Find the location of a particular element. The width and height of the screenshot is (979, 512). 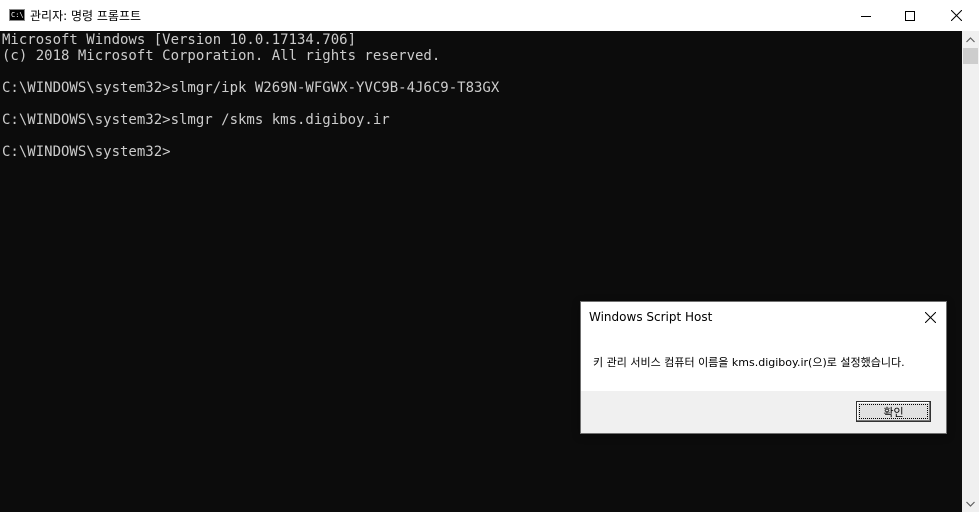

cmd-app-icon: C:\ is located at coordinates (17, 15).